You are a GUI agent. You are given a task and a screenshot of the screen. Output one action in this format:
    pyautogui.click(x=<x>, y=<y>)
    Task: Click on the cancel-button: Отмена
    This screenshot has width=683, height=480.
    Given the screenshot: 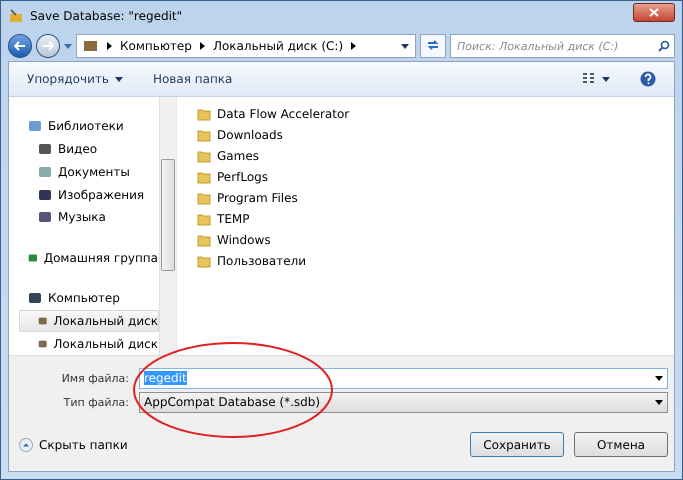 What is the action you would take?
    pyautogui.click(x=621, y=444)
    